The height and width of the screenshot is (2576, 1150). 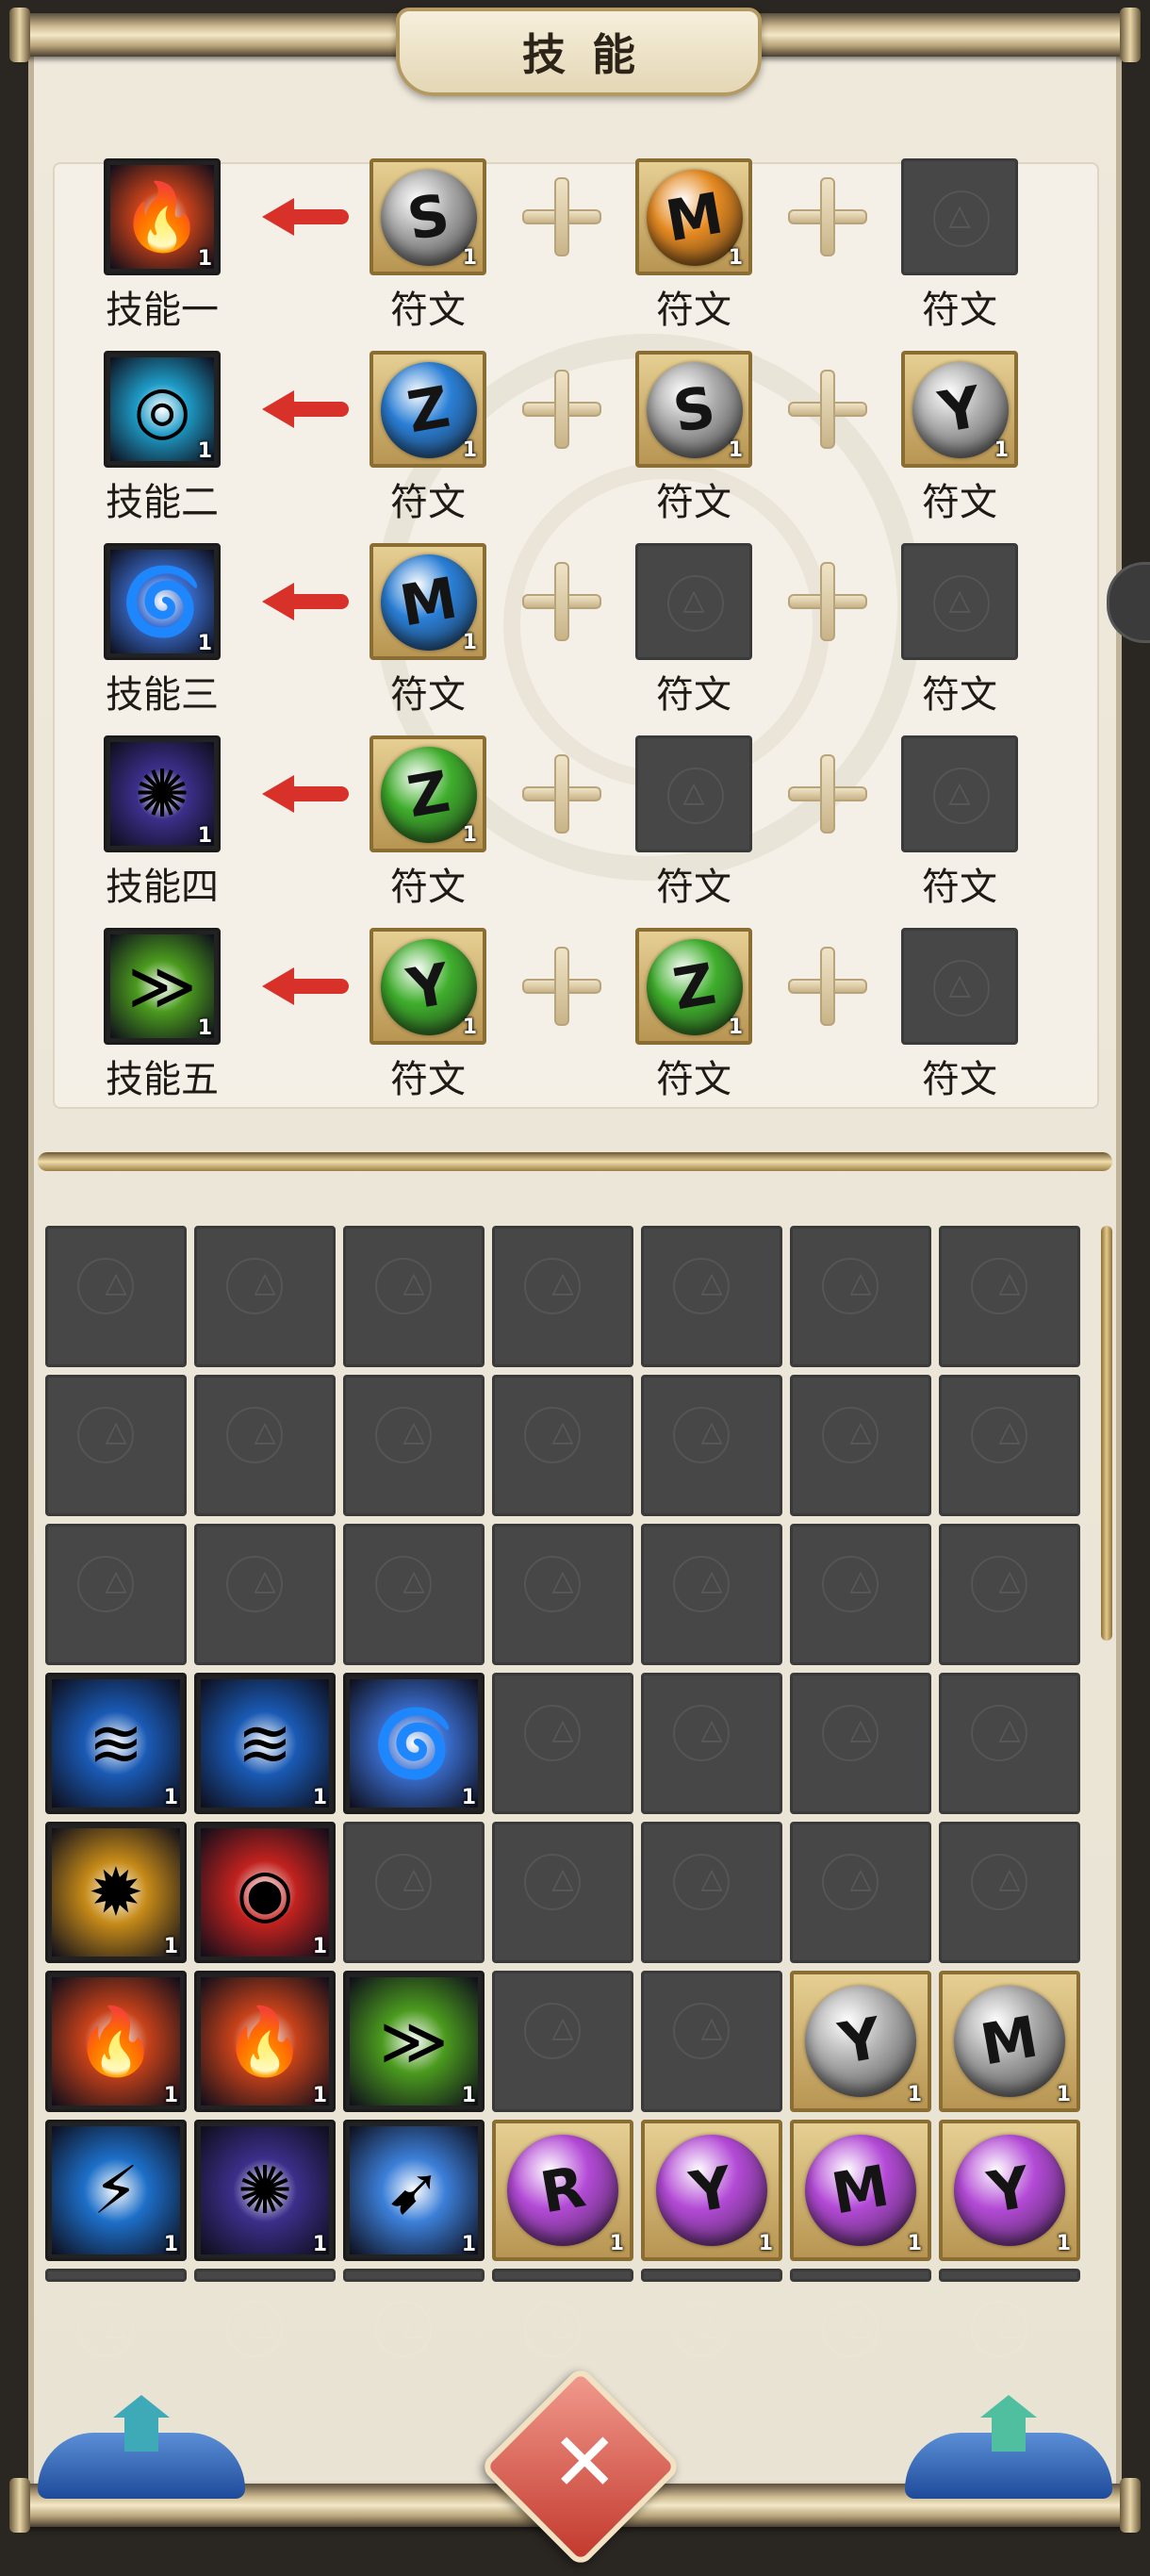 What do you see at coordinates (562, 2190) in the screenshot?
I see `inventory-rune-slot: R1` at bounding box center [562, 2190].